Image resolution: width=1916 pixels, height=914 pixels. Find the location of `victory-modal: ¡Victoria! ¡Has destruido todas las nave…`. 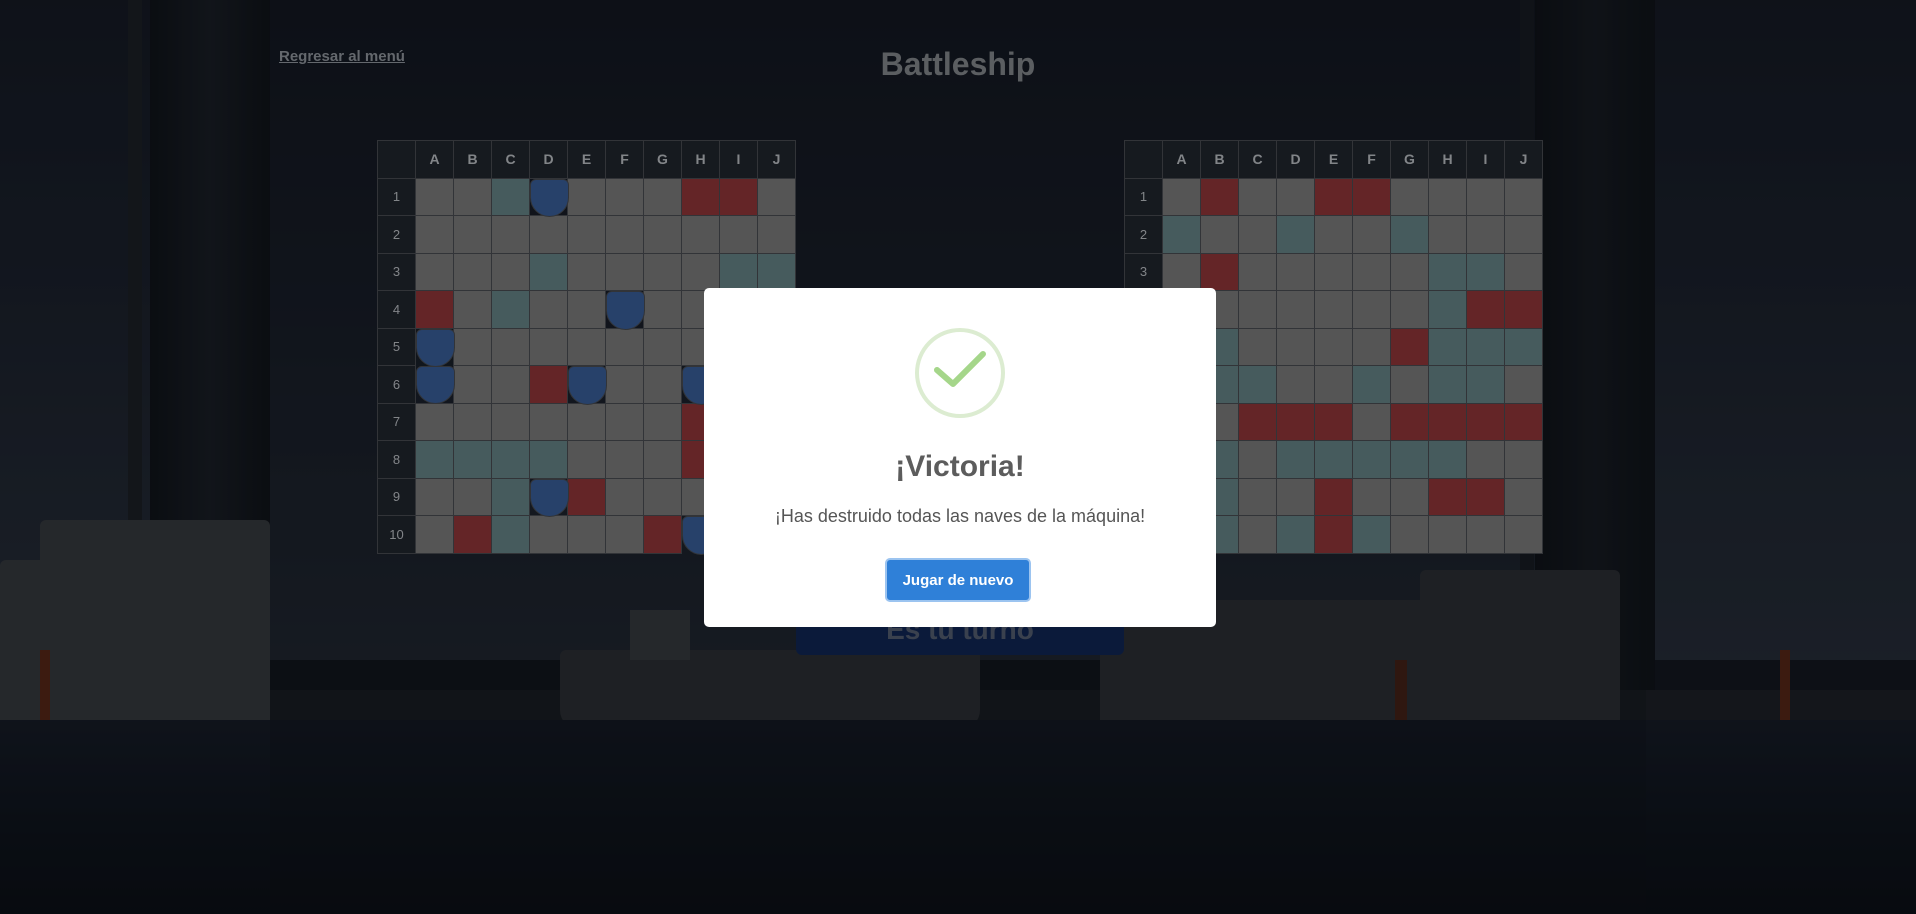

victory-modal: ¡Victoria! ¡Has destruido todas las nave… is located at coordinates (960, 457).